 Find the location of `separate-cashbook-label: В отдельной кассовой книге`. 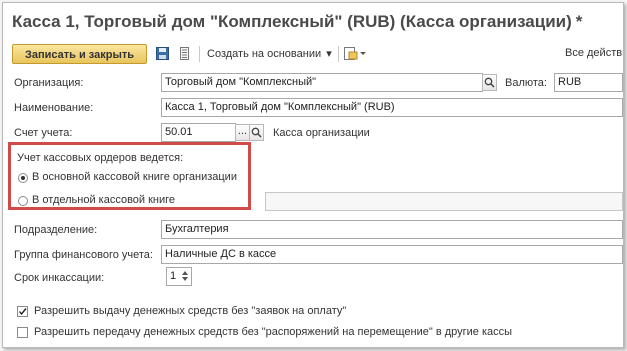

separate-cashbook-label: В отдельной кассовой книге is located at coordinates (103, 200).